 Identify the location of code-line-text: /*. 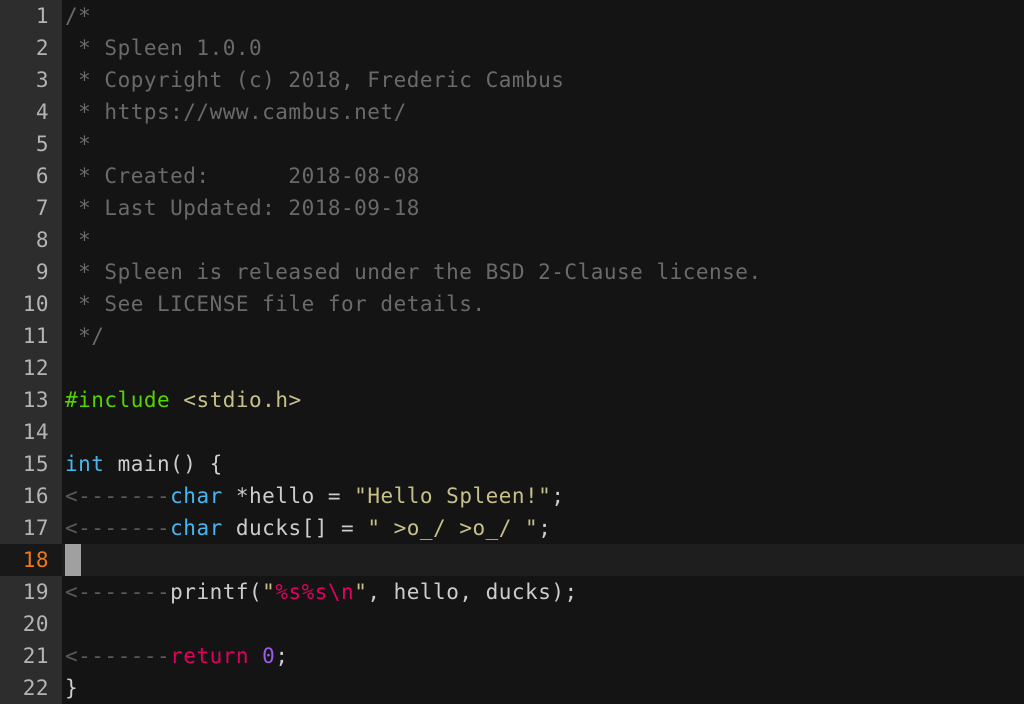
(543, 16).